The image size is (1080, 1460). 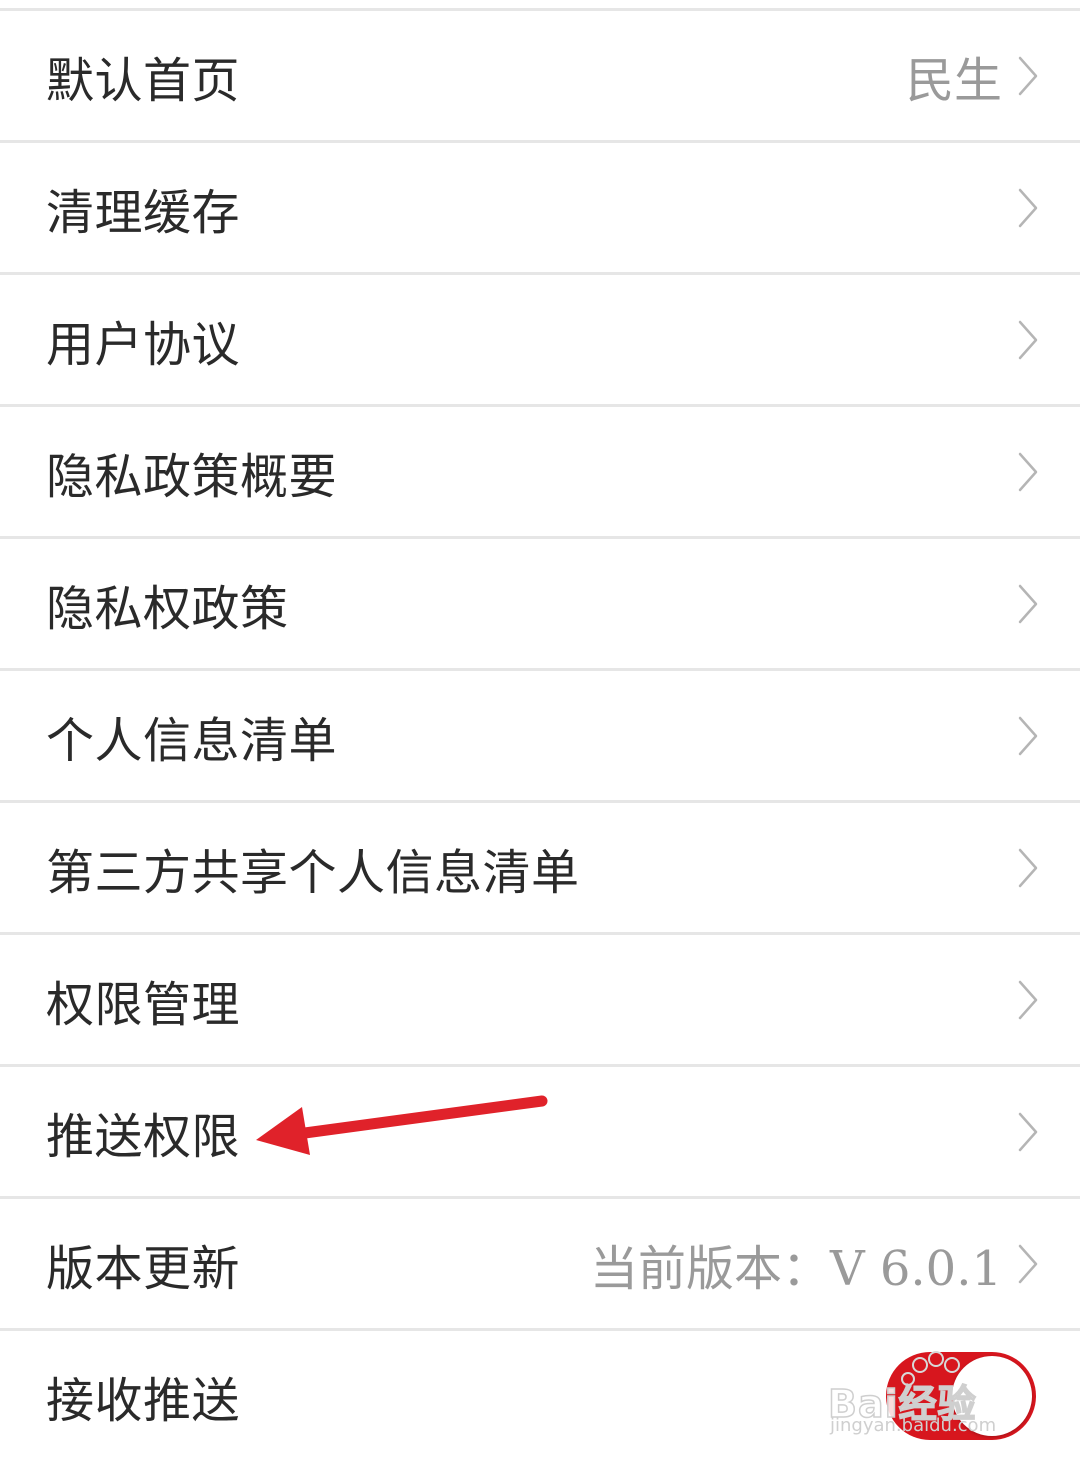 What do you see at coordinates (540, 473) in the screenshot?
I see `setting-row-privacy-summary: 隐私政策概要` at bounding box center [540, 473].